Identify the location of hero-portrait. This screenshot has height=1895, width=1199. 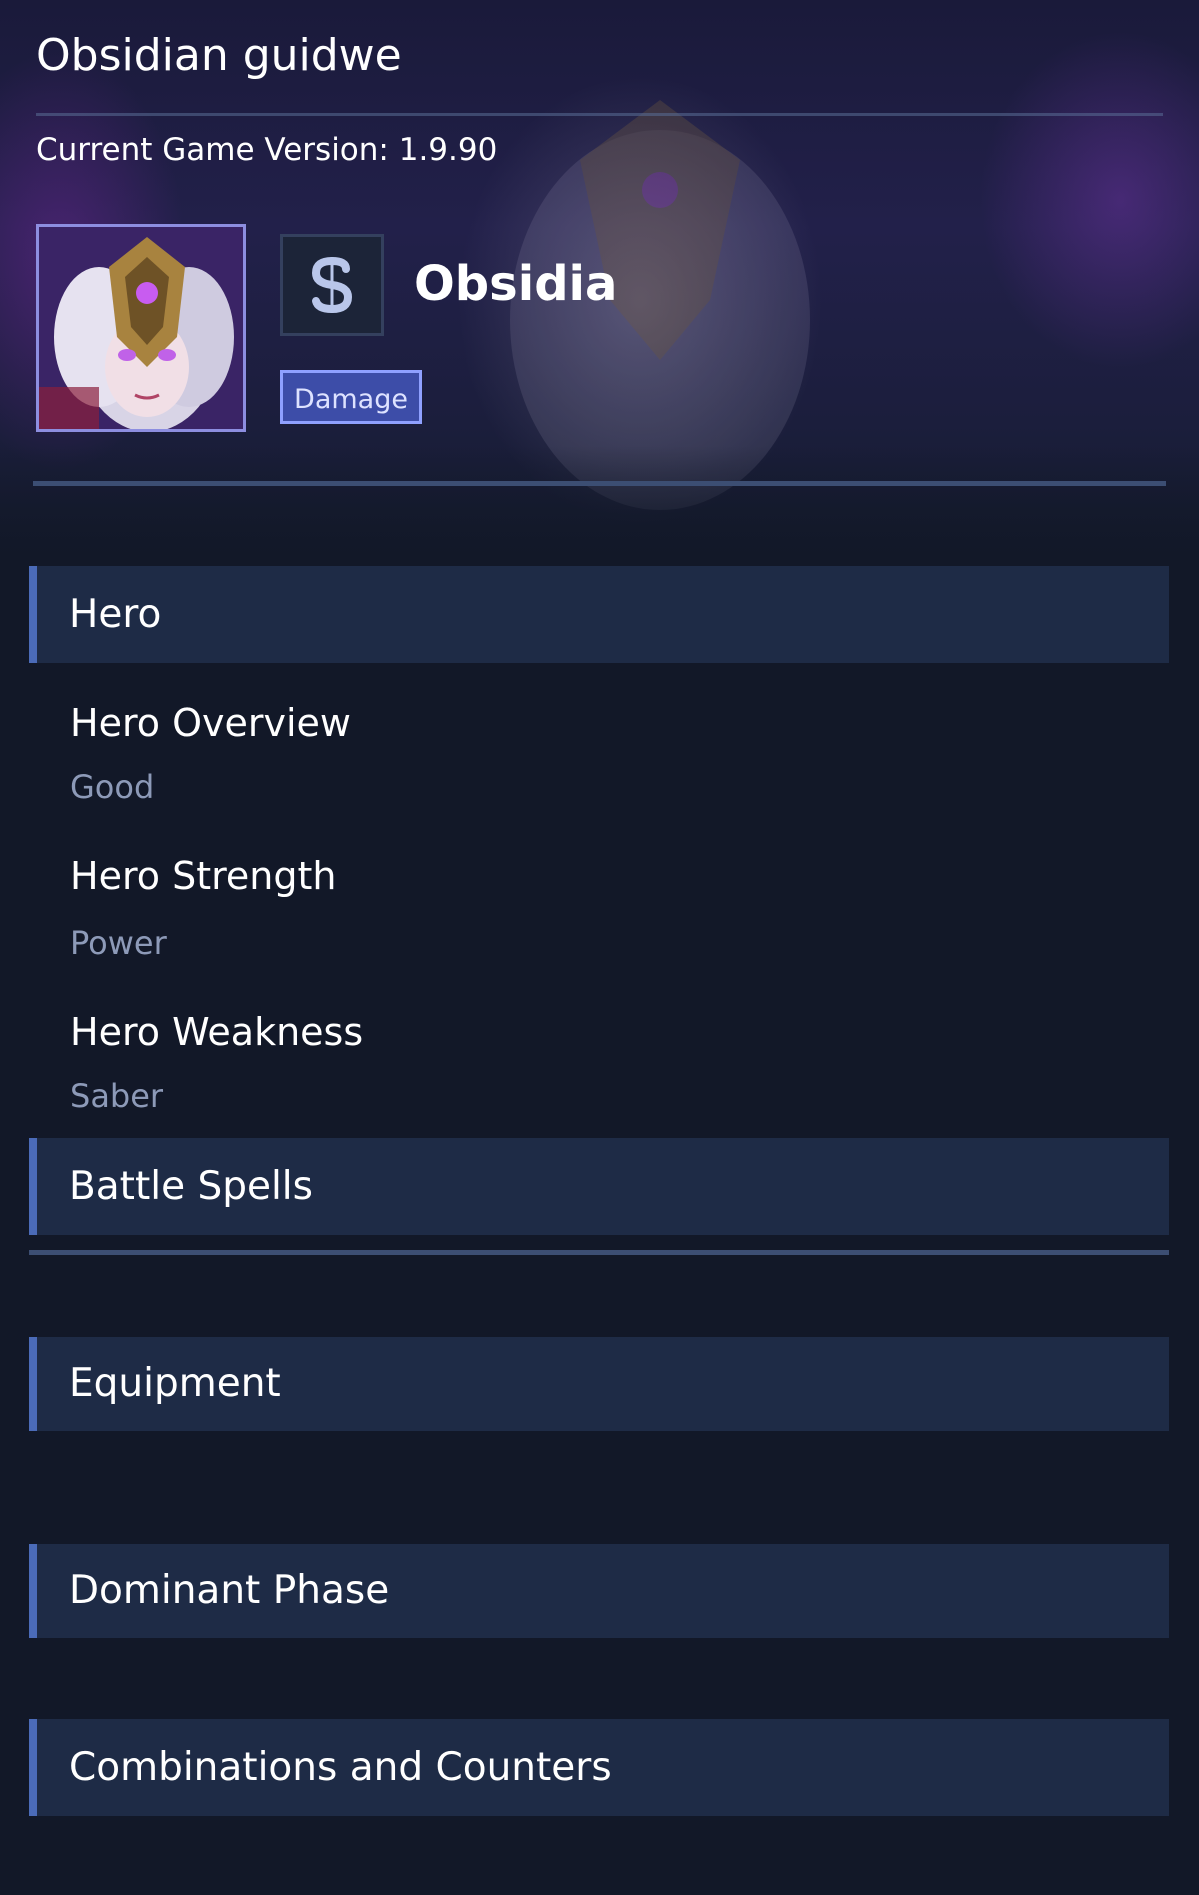
(141, 328).